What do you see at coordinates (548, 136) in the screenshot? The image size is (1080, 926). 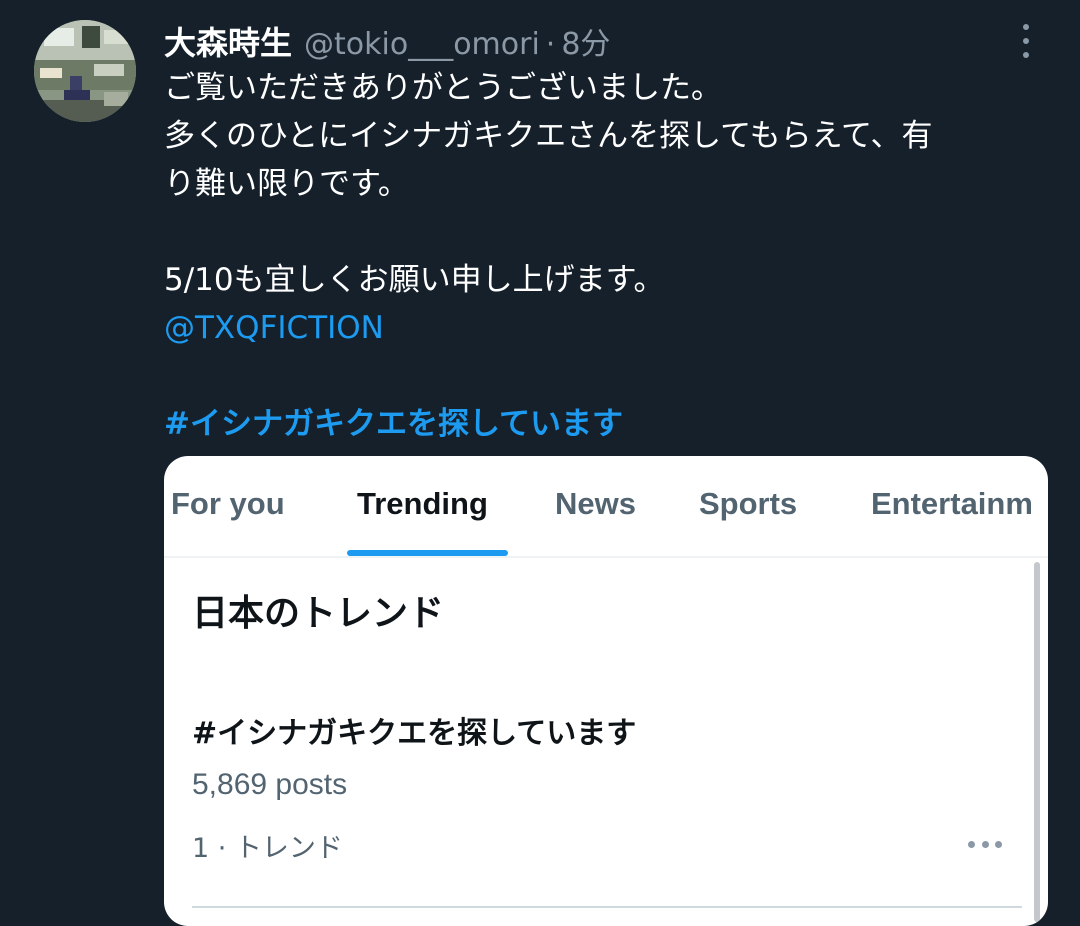 I see `tweet-line: 多くのひとにイシナガキクエさんを探してもらえて、有` at bounding box center [548, 136].